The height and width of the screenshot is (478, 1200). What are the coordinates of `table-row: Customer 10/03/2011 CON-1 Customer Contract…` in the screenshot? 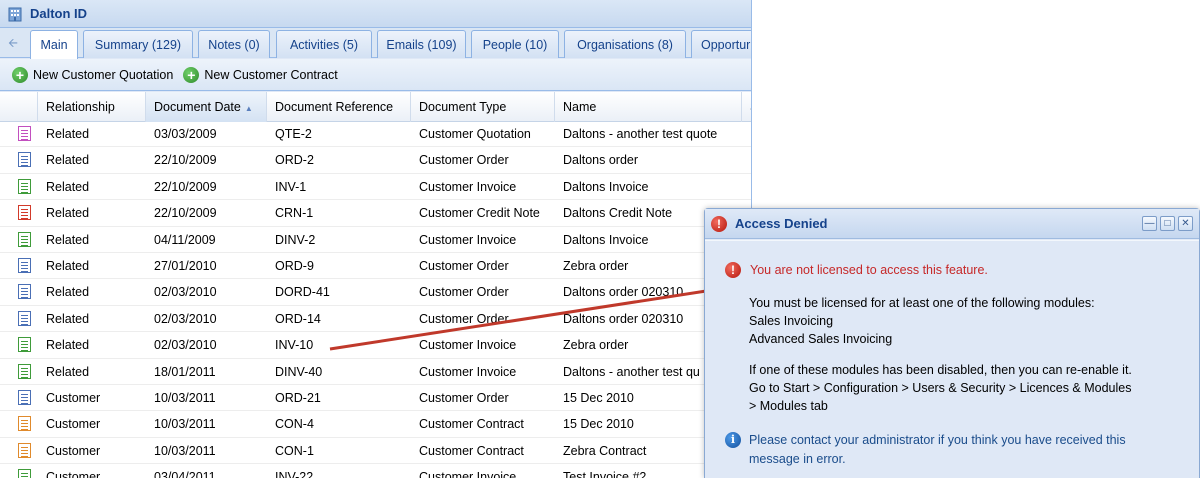 It's located at (375, 451).